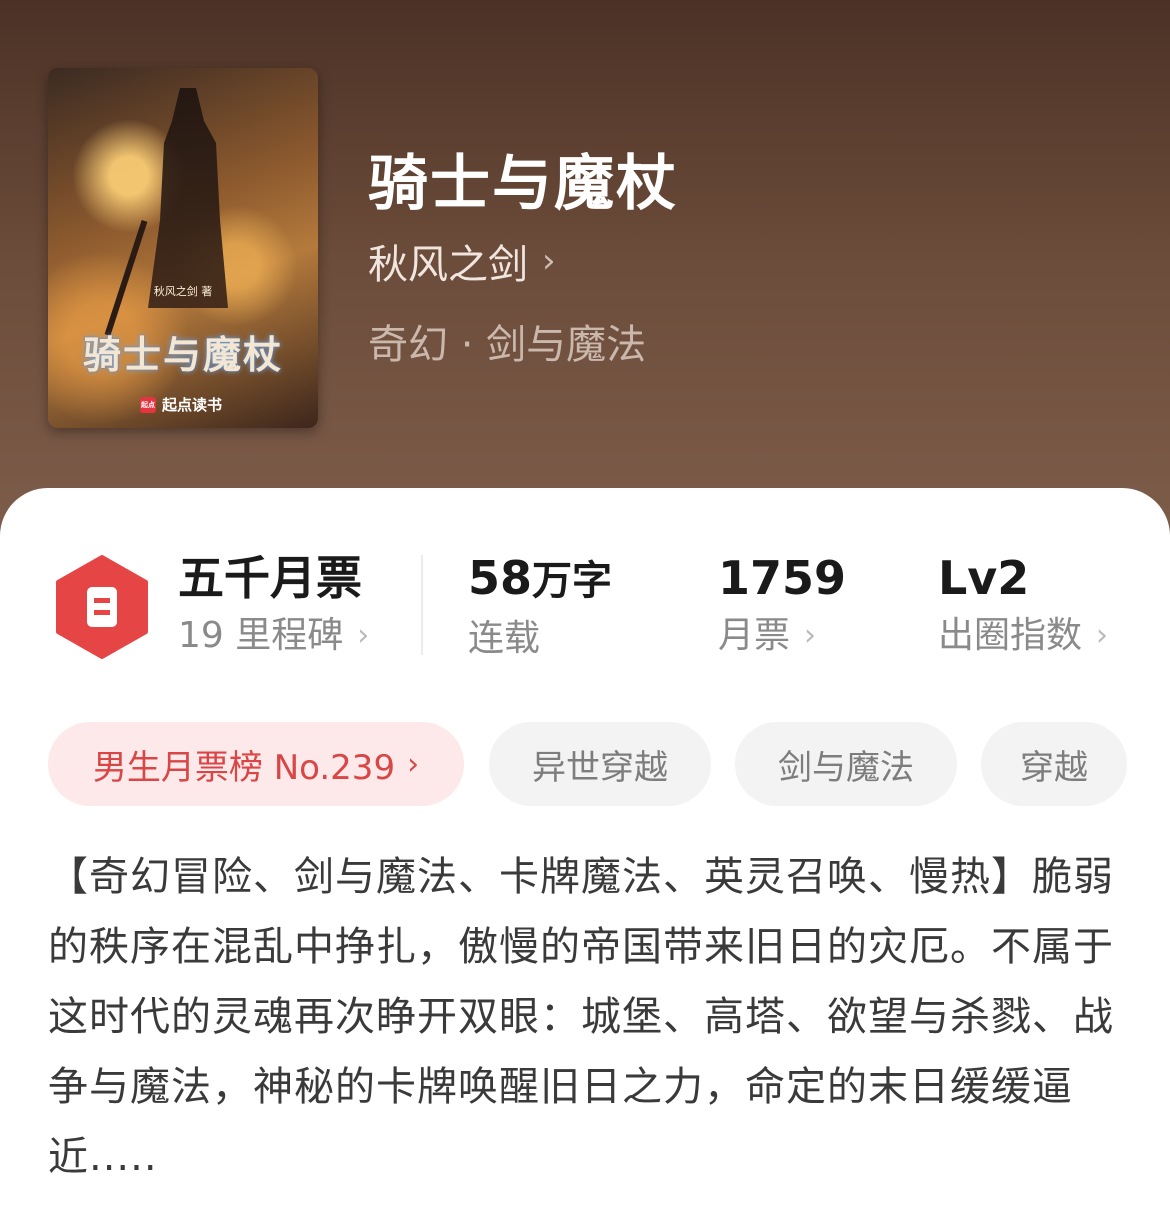 The height and width of the screenshot is (1208, 1170). I want to click on word-count-value: 58, so click(500, 578).